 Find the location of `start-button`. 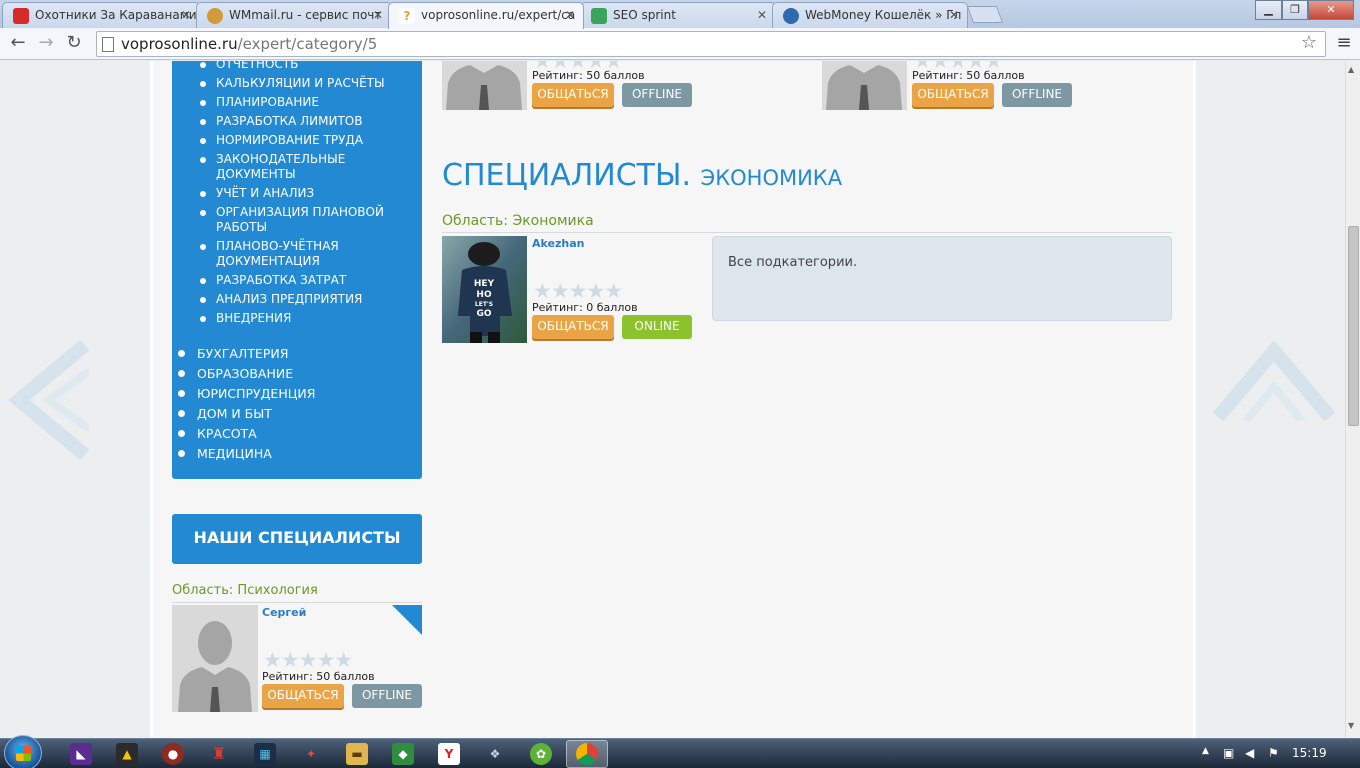

start-button is located at coordinates (23, 751).